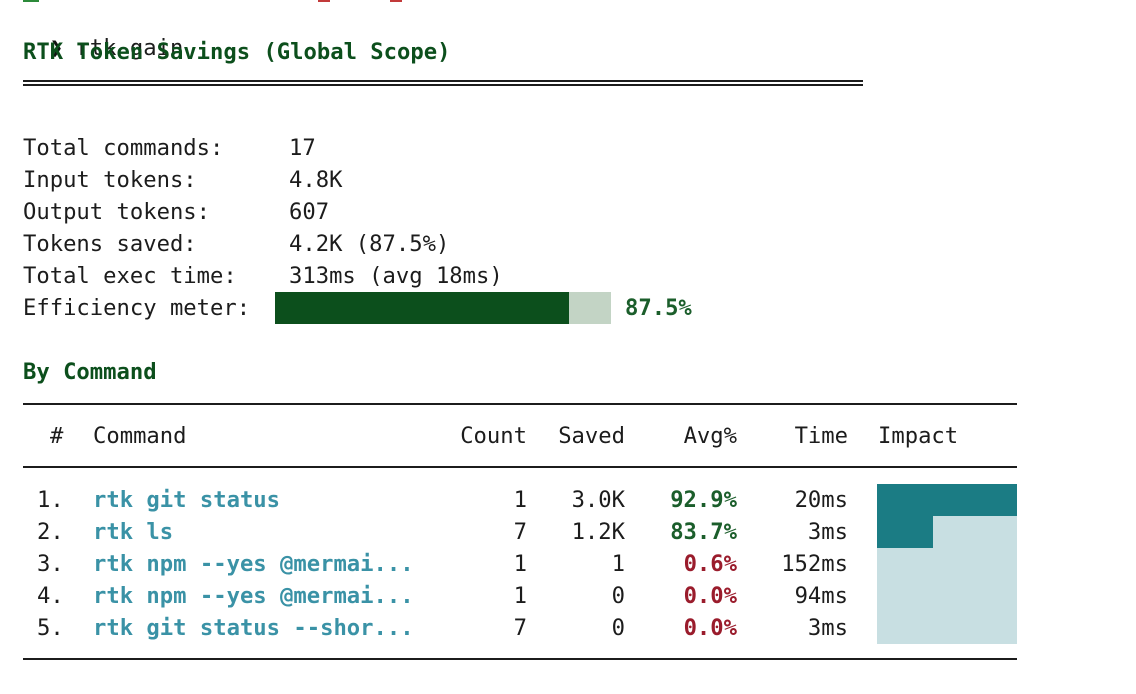  Describe the element at coordinates (140, 436) in the screenshot. I see `header-command: Command` at that location.